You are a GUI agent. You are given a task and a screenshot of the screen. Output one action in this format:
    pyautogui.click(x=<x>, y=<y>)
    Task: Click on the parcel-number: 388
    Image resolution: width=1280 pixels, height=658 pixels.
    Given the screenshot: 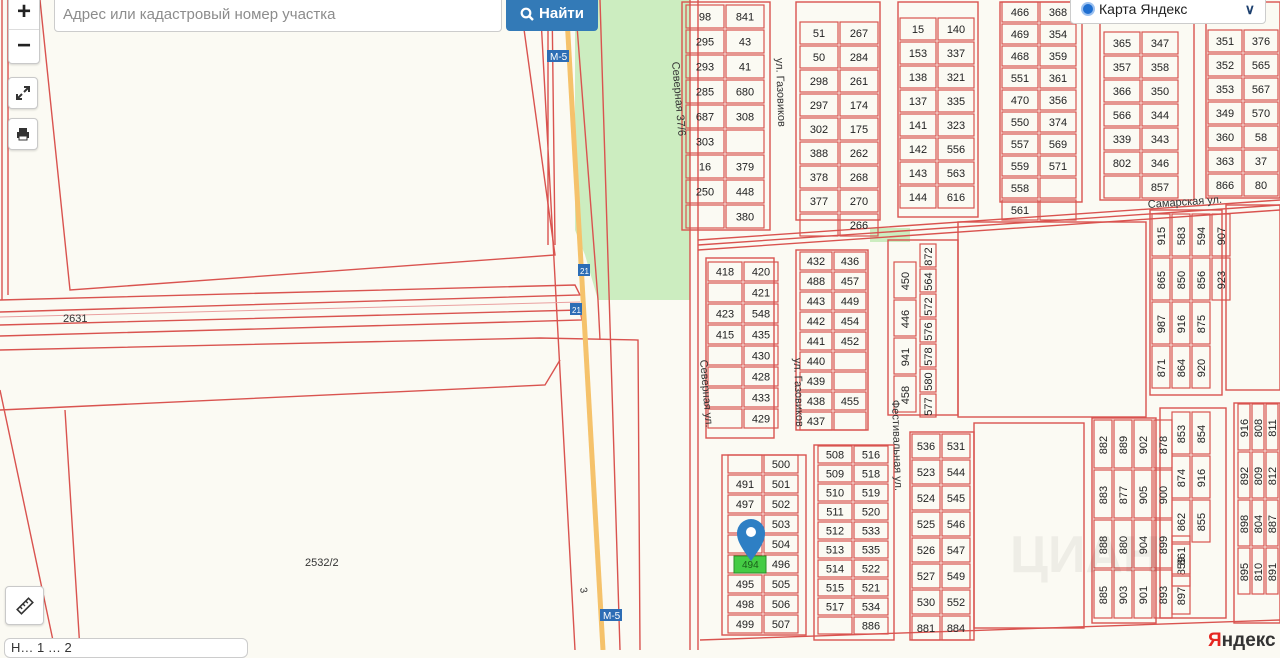 What is the action you would take?
    pyautogui.click(x=819, y=154)
    